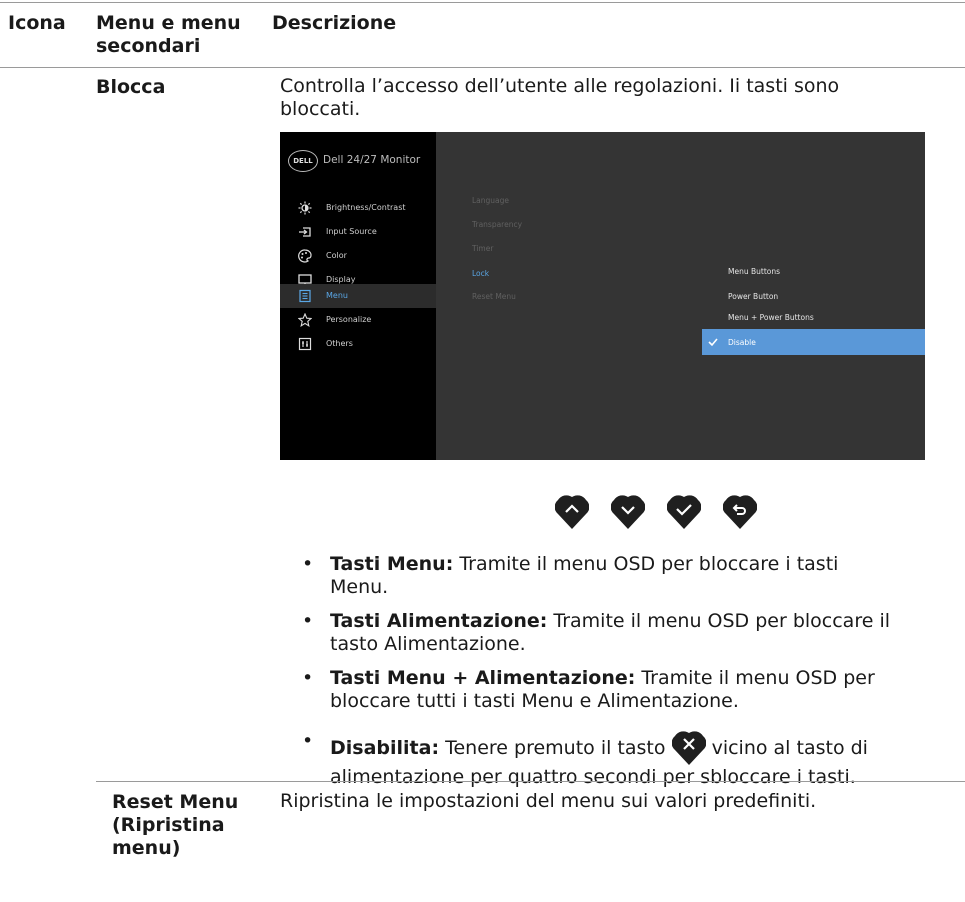  Describe the element at coordinates (688, 748) in the screenshot. I see `close-icon` at that location.